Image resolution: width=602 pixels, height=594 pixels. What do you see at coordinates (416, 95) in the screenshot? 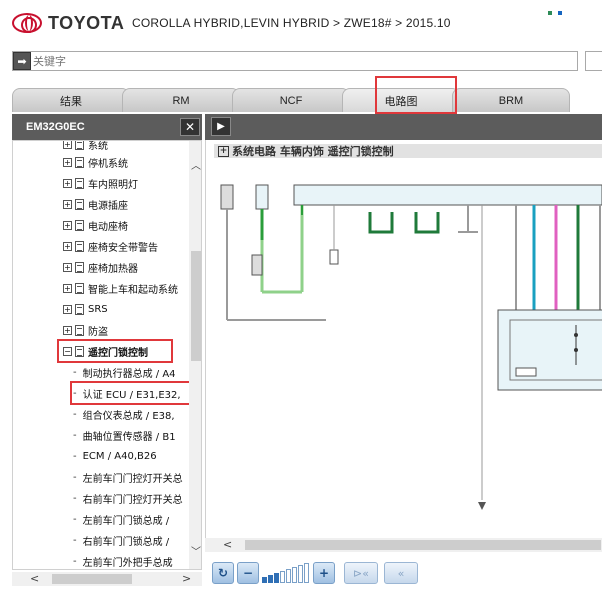
I see `tab-highlight-box` at bounding box center [416, 95].